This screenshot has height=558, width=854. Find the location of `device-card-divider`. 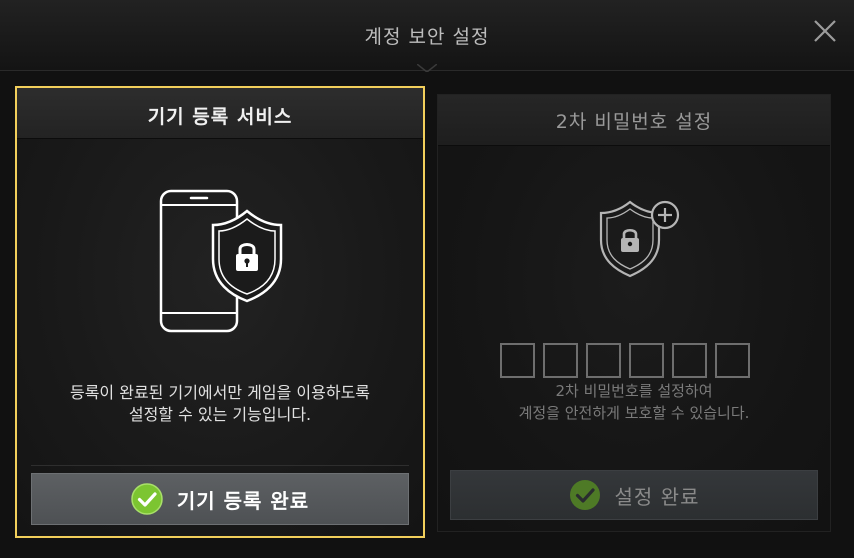

device-card-divider is located at coordinates (220, 465).